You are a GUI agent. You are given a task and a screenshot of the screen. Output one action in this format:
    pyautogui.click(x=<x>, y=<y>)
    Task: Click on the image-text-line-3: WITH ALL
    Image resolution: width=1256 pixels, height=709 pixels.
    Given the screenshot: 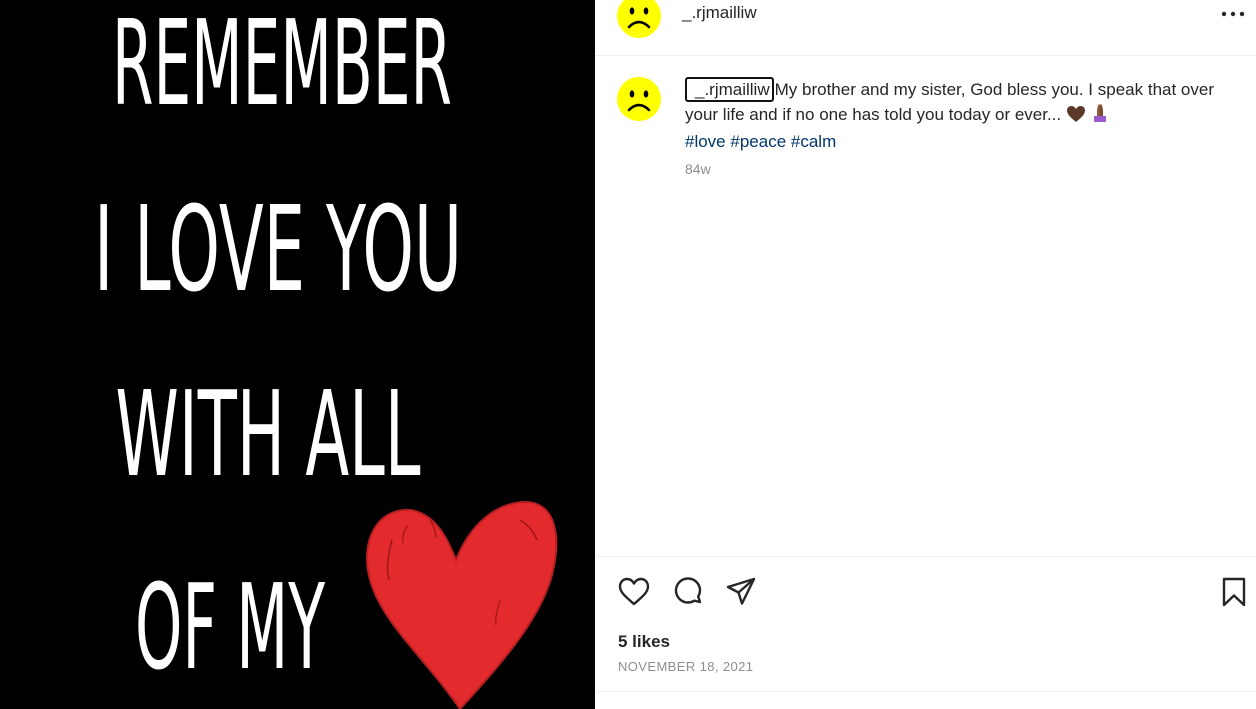 What is the action you would take?
    pyautogui.click(x=268, y=434)
    